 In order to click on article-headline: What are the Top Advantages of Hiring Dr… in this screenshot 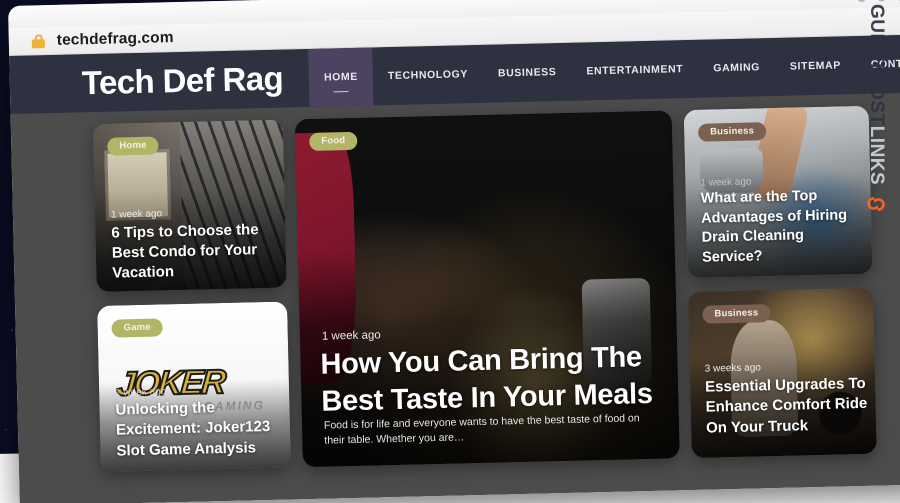, I will do `click(782, 227)`.